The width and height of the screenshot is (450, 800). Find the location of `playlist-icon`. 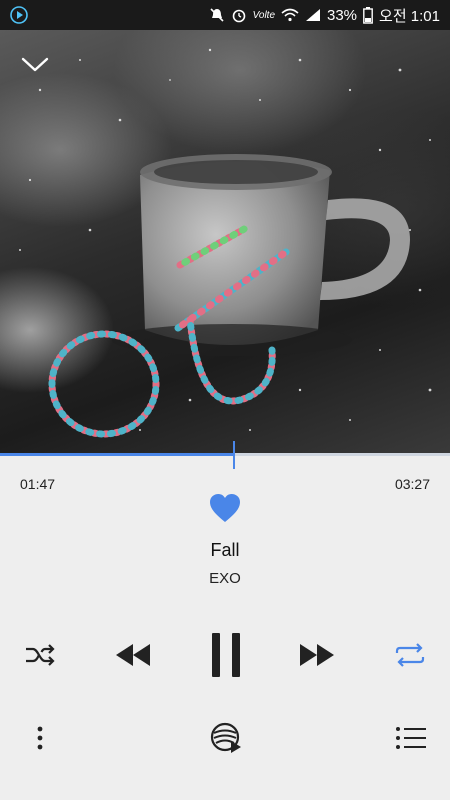

playlist-icon is located at coordinates (411, 738).